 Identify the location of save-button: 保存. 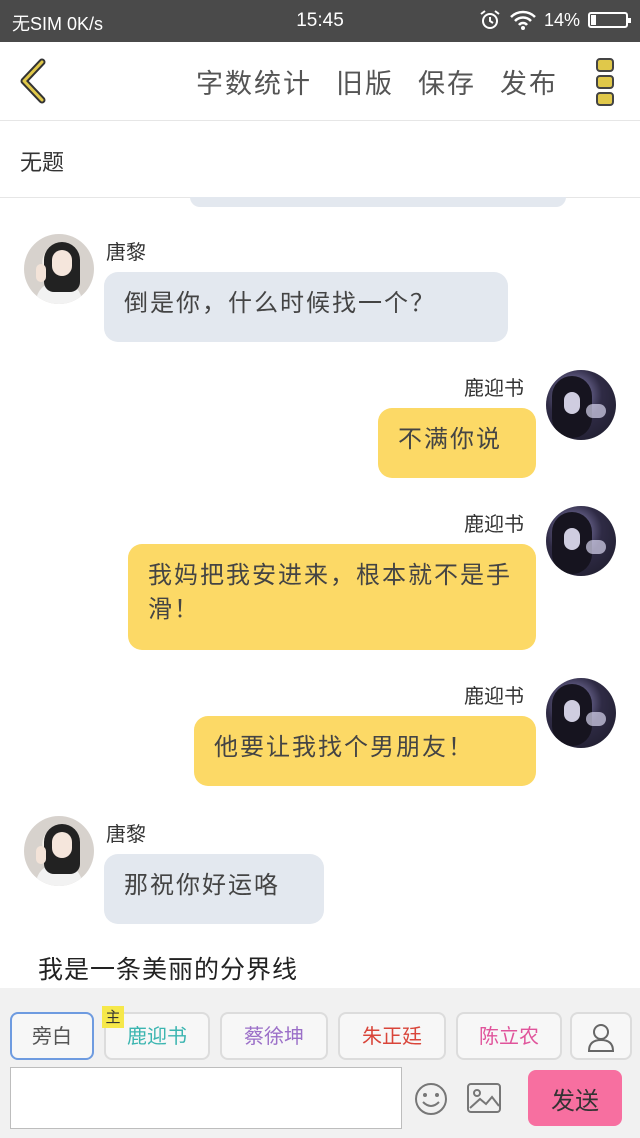
(447, 81).